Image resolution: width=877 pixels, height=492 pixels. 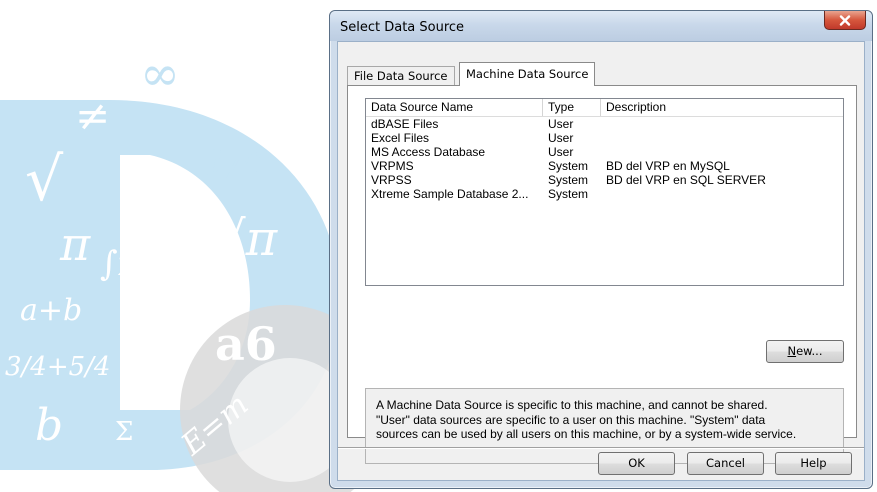 What do you see at coordinates (722, 107) in the screenshot?
I see `column-header-description: Description` at bounding box center [722, 107].